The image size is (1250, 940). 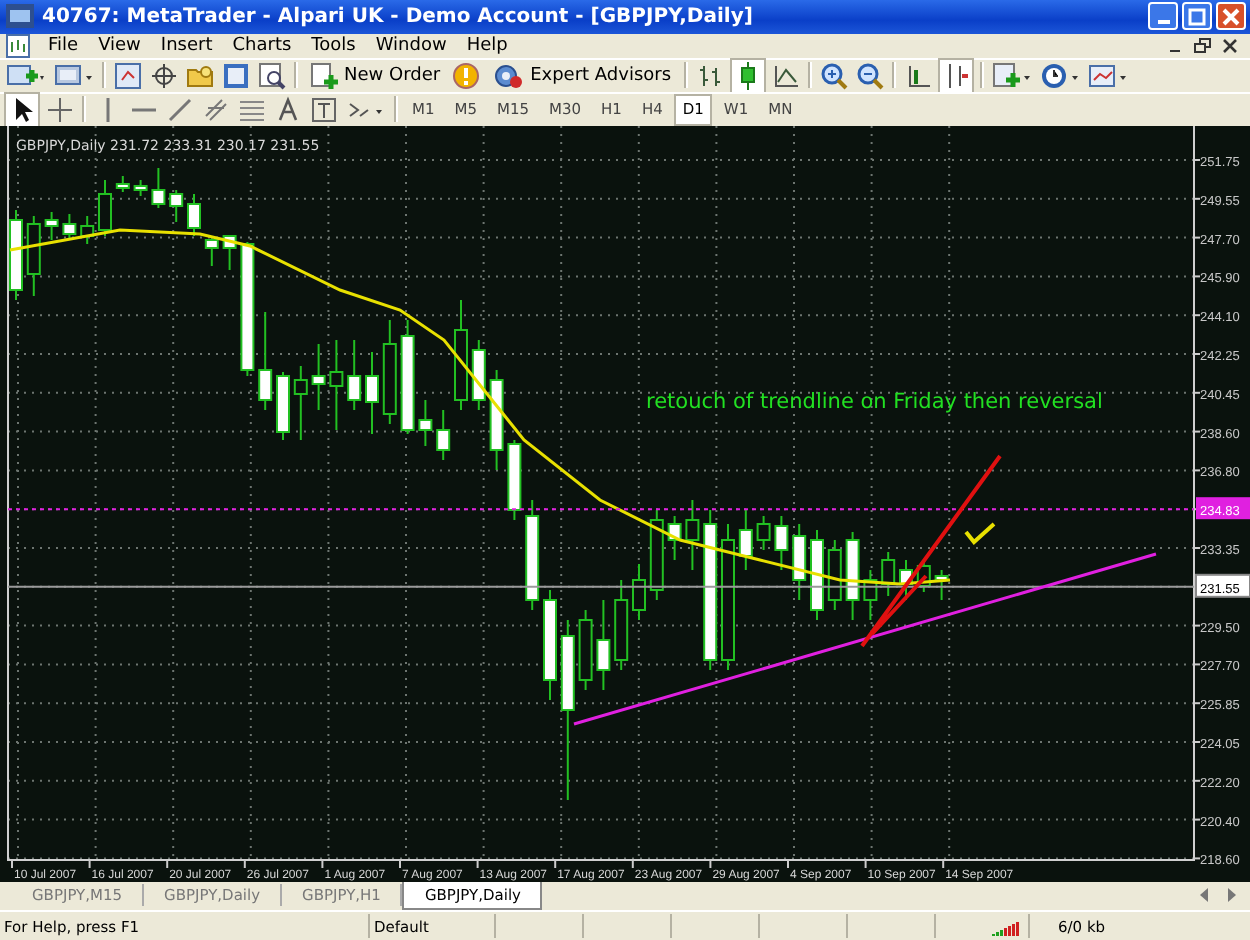 What do you see at coordinates (415, 45) in the screenshot?
I see `menu-item: Window` at bounding box center [415, 45].